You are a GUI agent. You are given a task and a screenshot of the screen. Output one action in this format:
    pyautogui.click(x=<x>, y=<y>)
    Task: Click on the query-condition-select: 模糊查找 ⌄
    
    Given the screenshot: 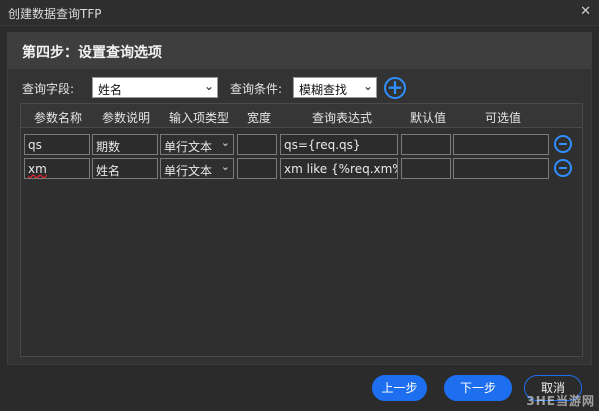 What is the action you would take?
    pyautogui.click(x=335, y=87)
    